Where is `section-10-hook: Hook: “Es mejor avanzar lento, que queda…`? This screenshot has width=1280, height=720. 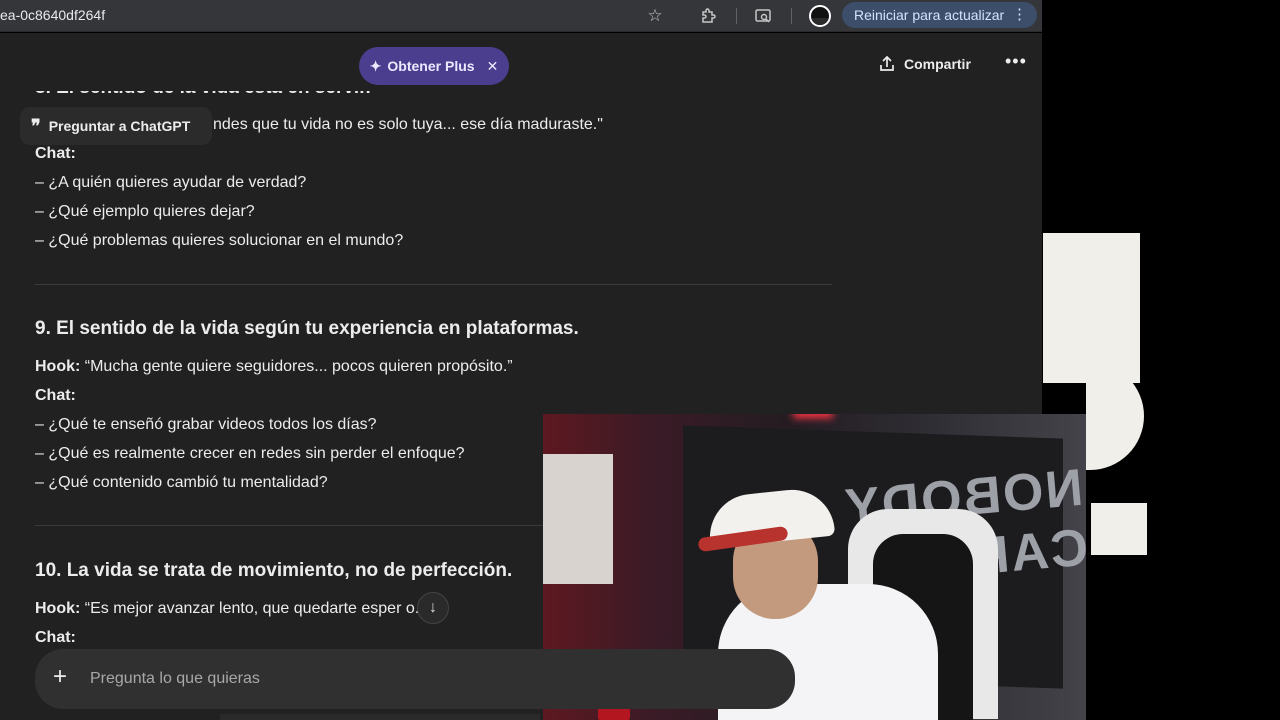
section-10-hook: Hook: “Es mejor avanzar lento, que queda… is located at coordinates (230, 608).